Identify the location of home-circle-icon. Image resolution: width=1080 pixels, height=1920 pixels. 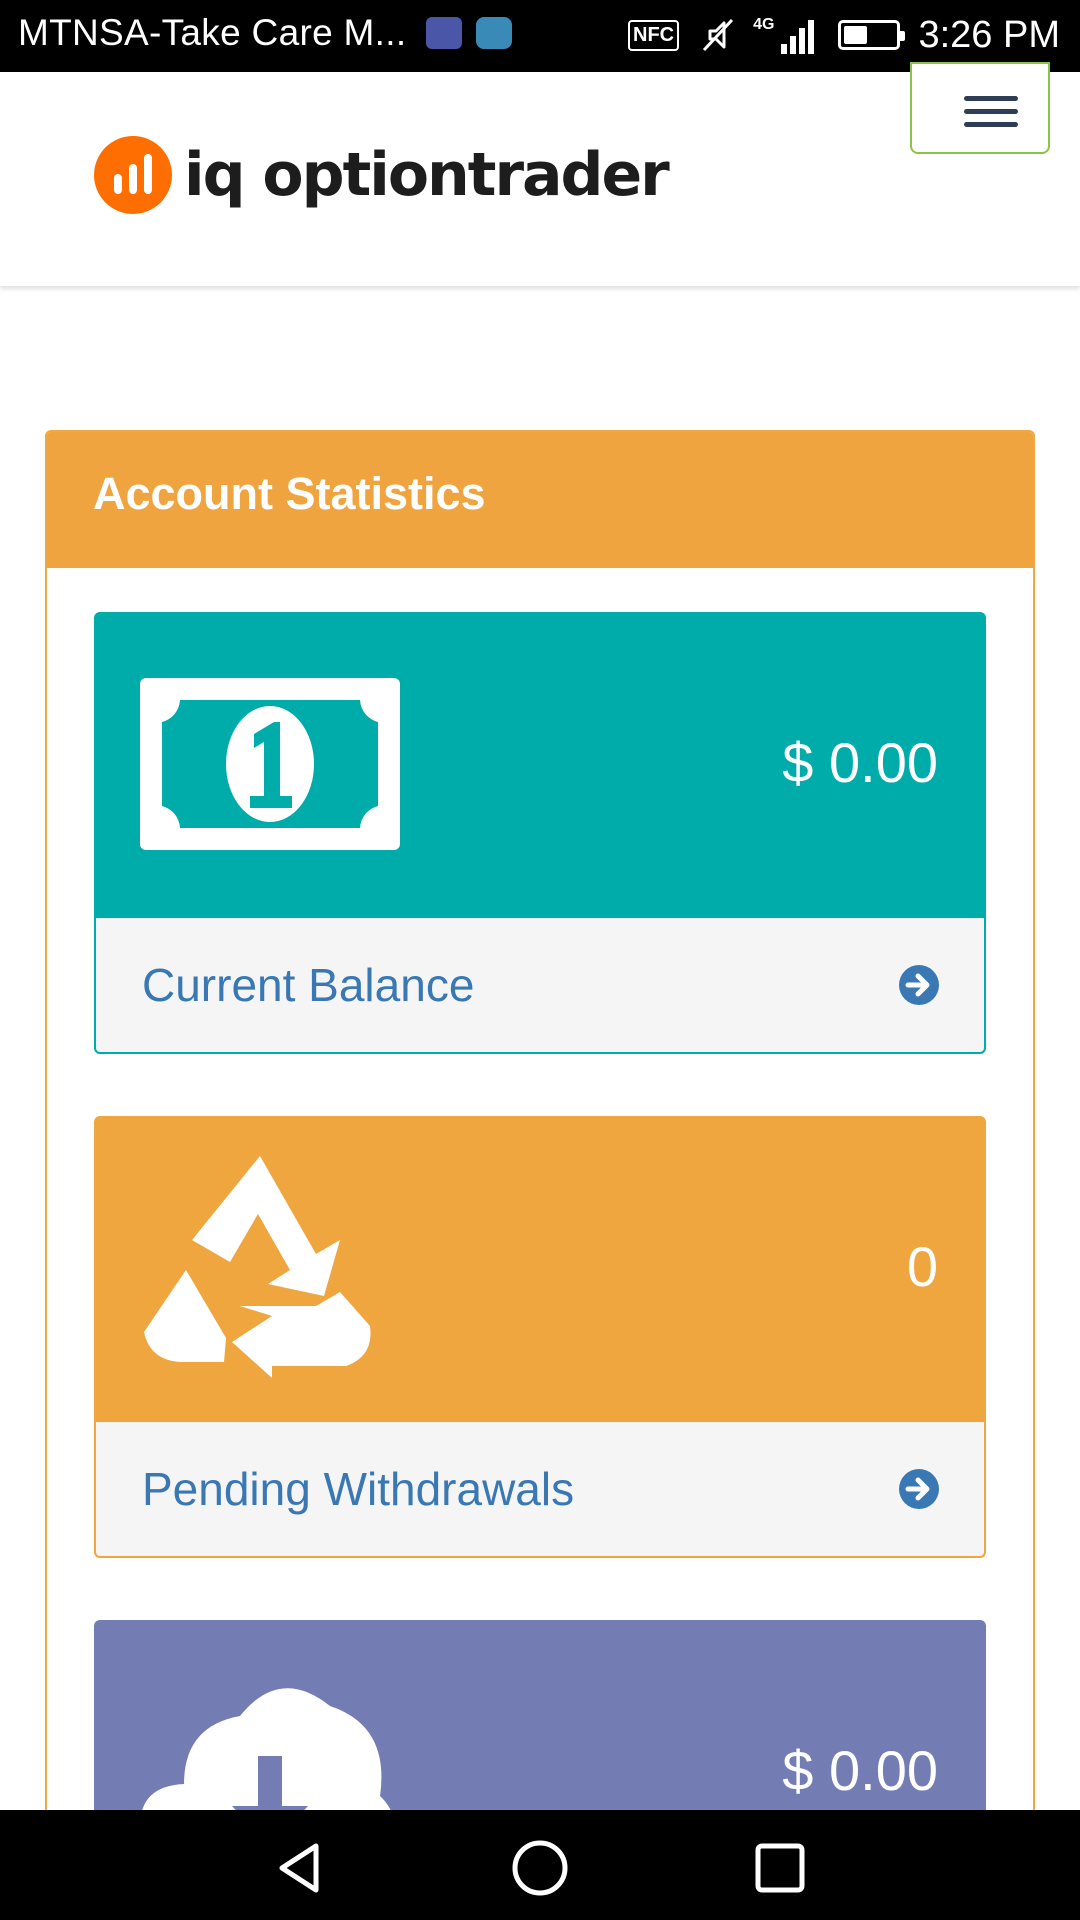
(540, 1868).